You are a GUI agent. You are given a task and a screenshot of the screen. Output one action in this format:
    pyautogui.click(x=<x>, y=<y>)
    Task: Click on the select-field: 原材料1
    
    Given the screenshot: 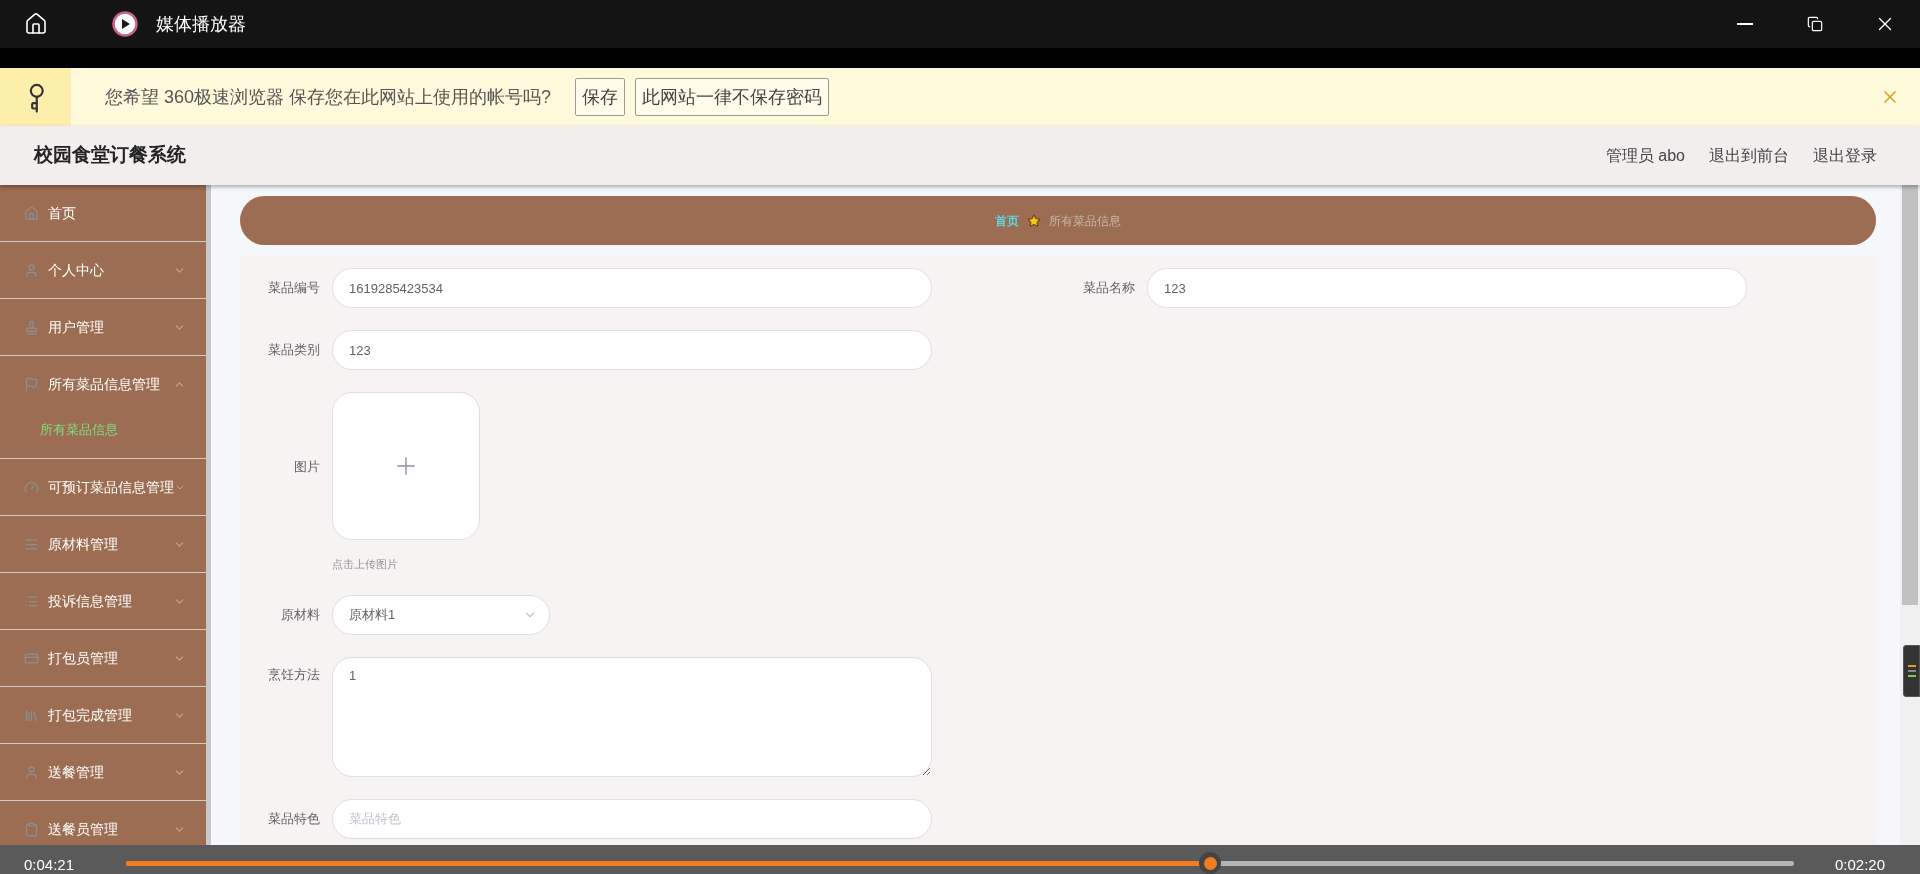 What is the action you would take?
    pyautogui.click(x=441, y=614)
    